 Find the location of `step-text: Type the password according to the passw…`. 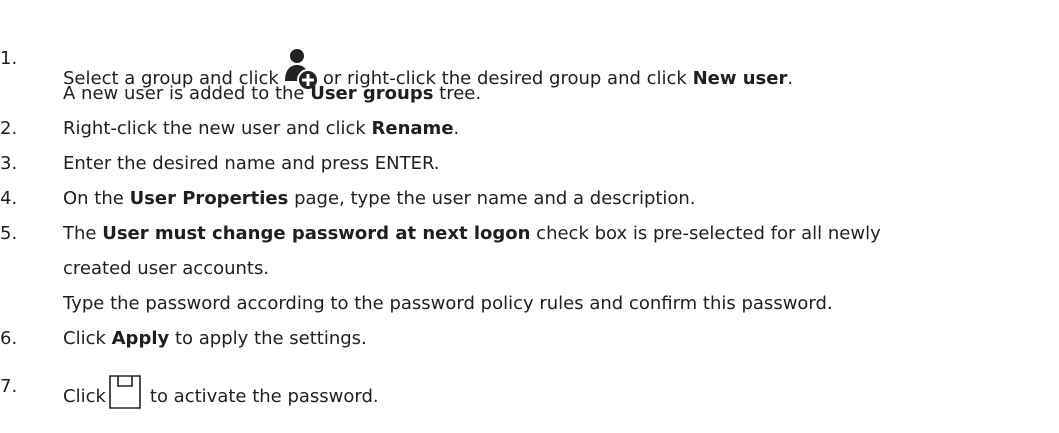

step-text: Type the password according to the passw… is located at coordinates (448, 303).